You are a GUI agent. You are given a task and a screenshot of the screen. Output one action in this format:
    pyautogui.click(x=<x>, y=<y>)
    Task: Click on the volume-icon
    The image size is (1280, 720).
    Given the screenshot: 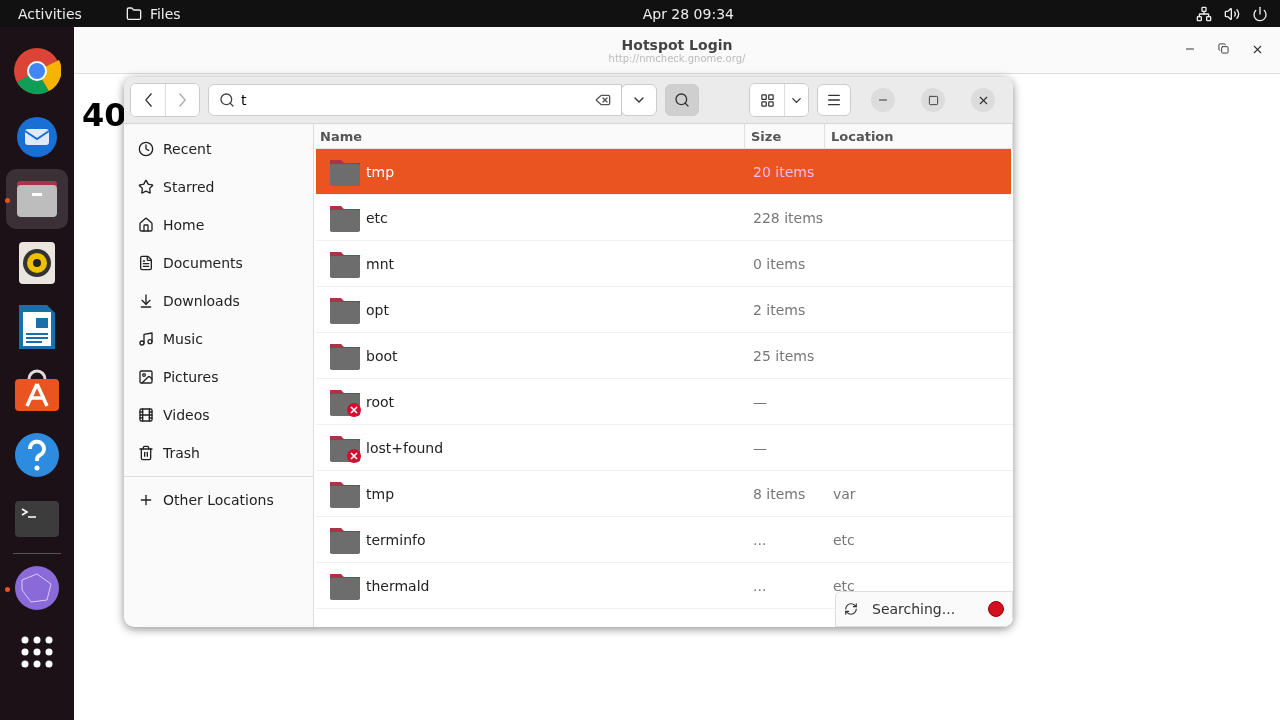 What is the action you would take?
    pyautogui.click(x=1232, y=13)
    